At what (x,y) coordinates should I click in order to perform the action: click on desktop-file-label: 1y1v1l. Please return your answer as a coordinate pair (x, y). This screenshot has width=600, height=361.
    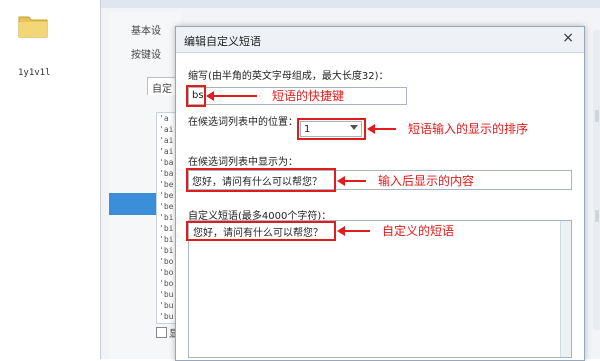
    Looking at the image, I should click on (34, 73).